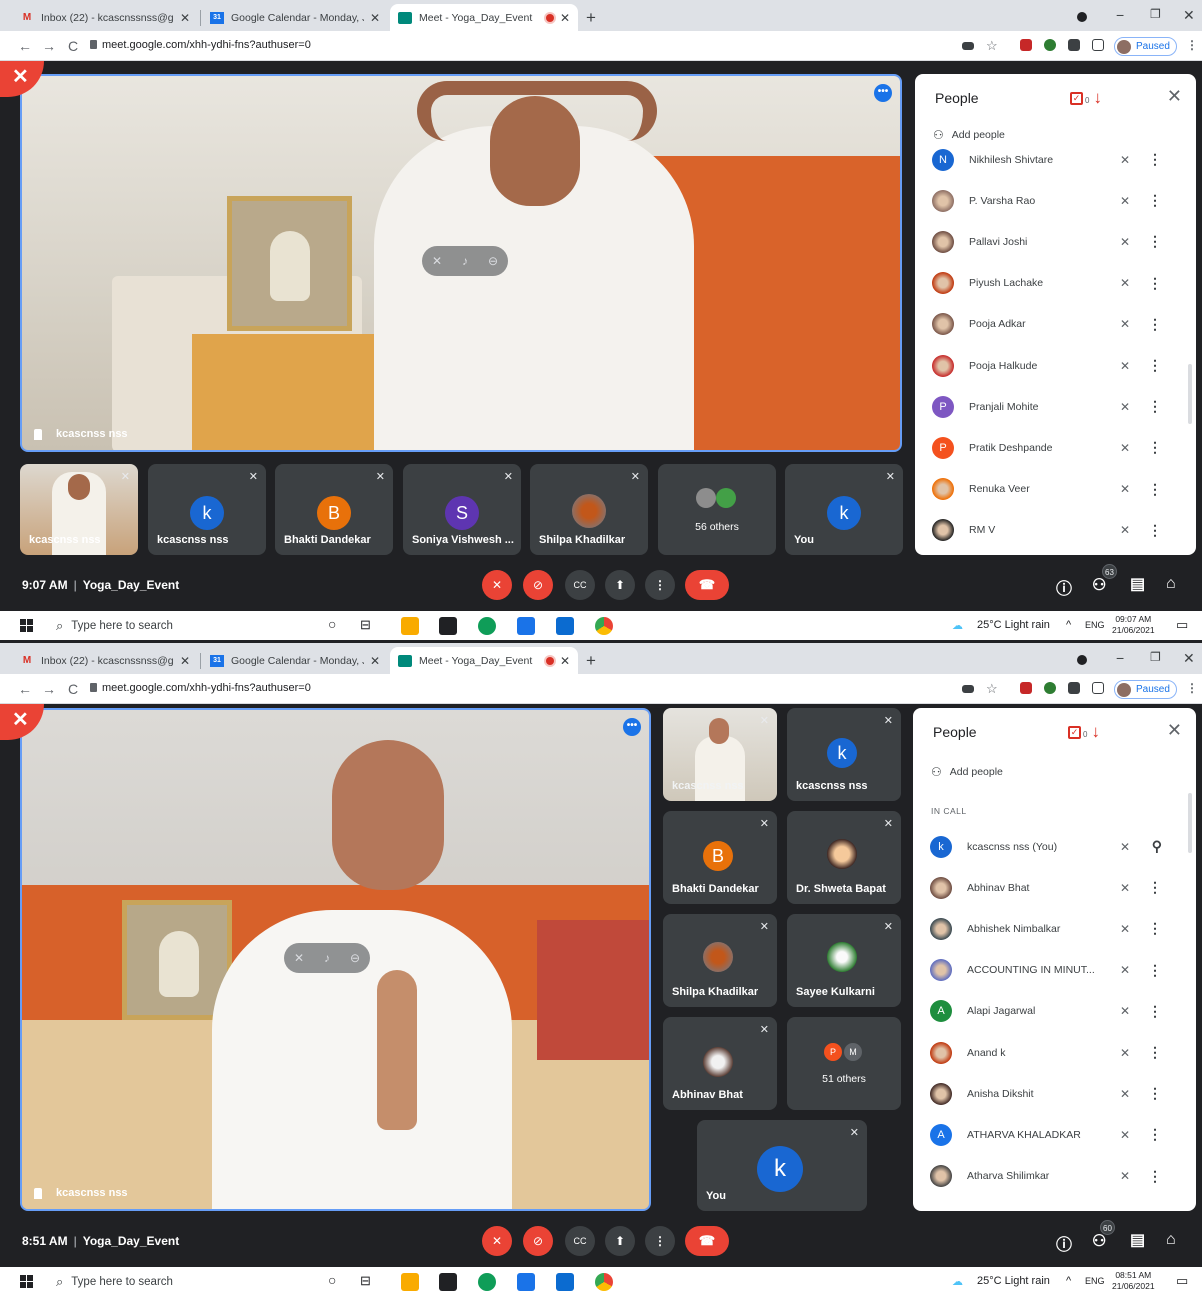  What do you see at coordinates (526, 626) in the screenshot?
I see `word-icon` at bounding box center [526, 626].